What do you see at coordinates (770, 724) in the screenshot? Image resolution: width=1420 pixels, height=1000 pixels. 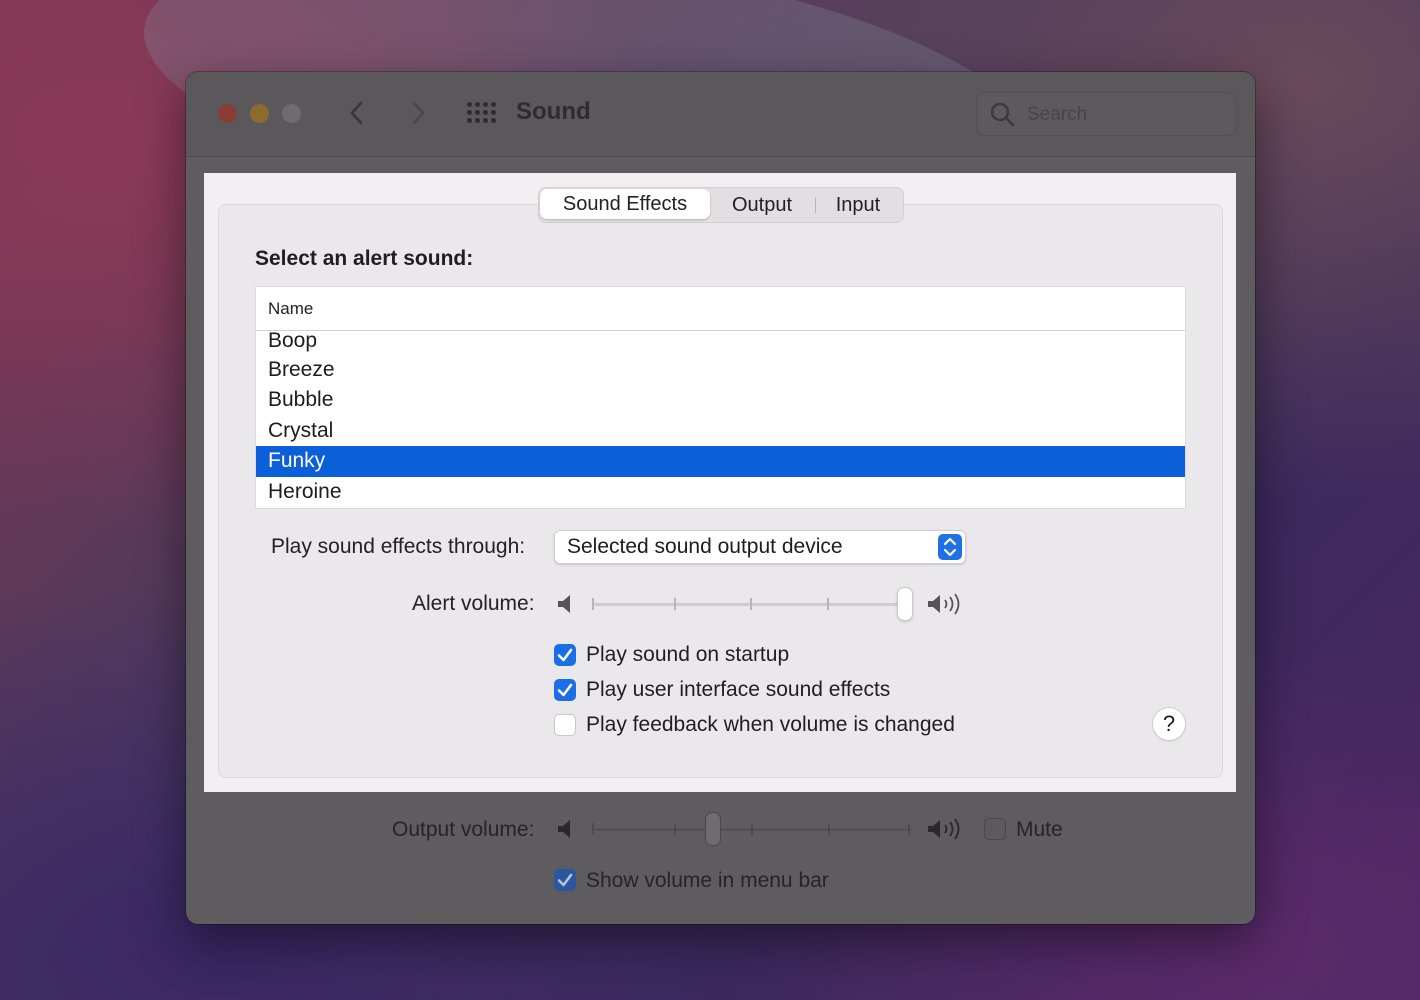 I see `volume-feedback-label: Play feedback when volume is changed` at bounding box center [770, 724].